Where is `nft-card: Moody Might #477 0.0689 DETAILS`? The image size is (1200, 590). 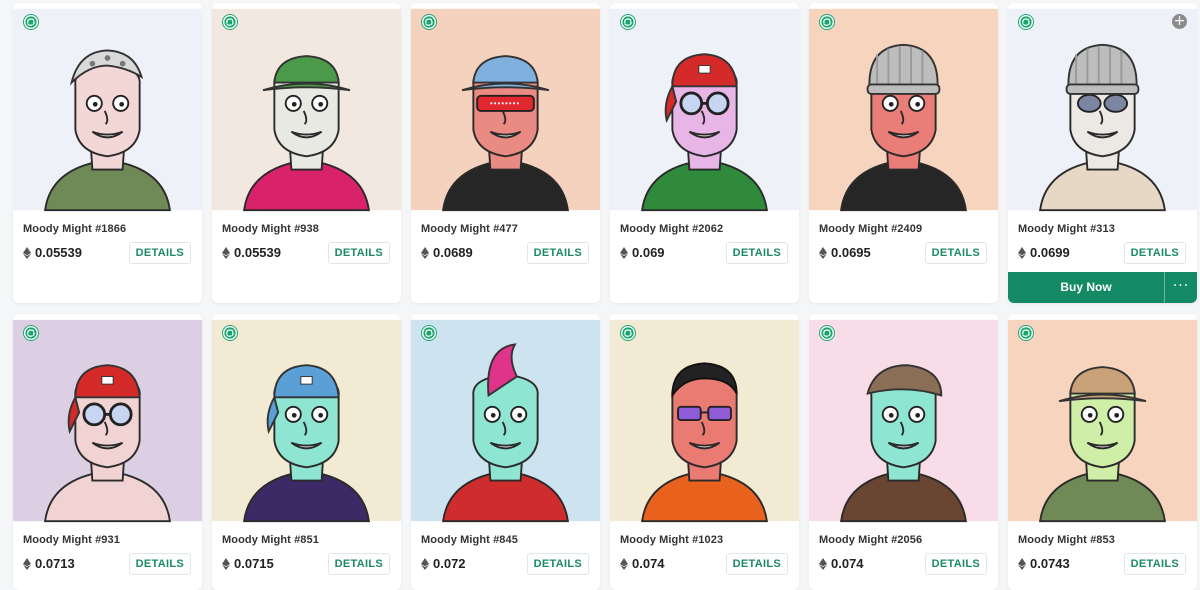
nft-card: Moody Might #477 0.0689 DETAILS is located at coordinates (505, 153).